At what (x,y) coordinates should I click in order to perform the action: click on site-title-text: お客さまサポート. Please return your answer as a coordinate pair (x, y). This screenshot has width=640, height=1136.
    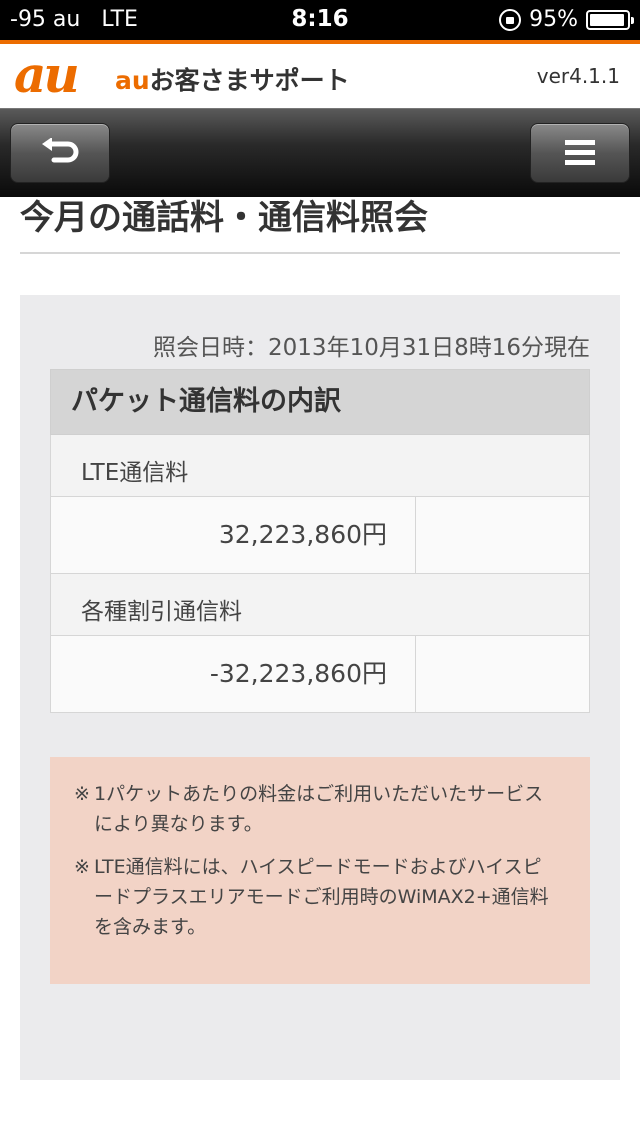
    Looking at the image, I should click on (249, 80).